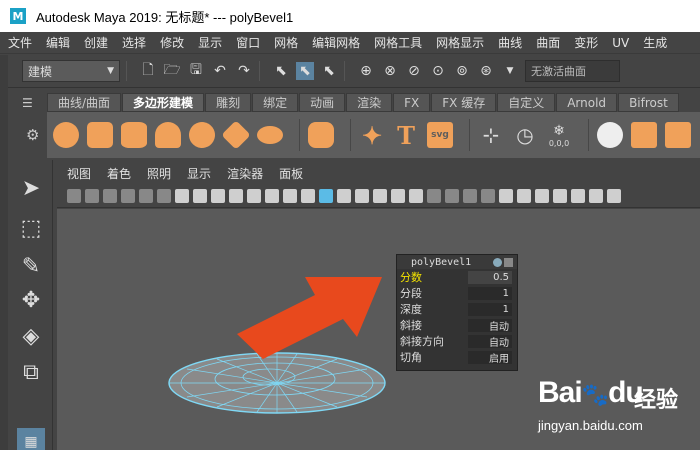  Describe the element at coordinates (416, 195) in the screenshot. I see `shadows-icon` at that location.